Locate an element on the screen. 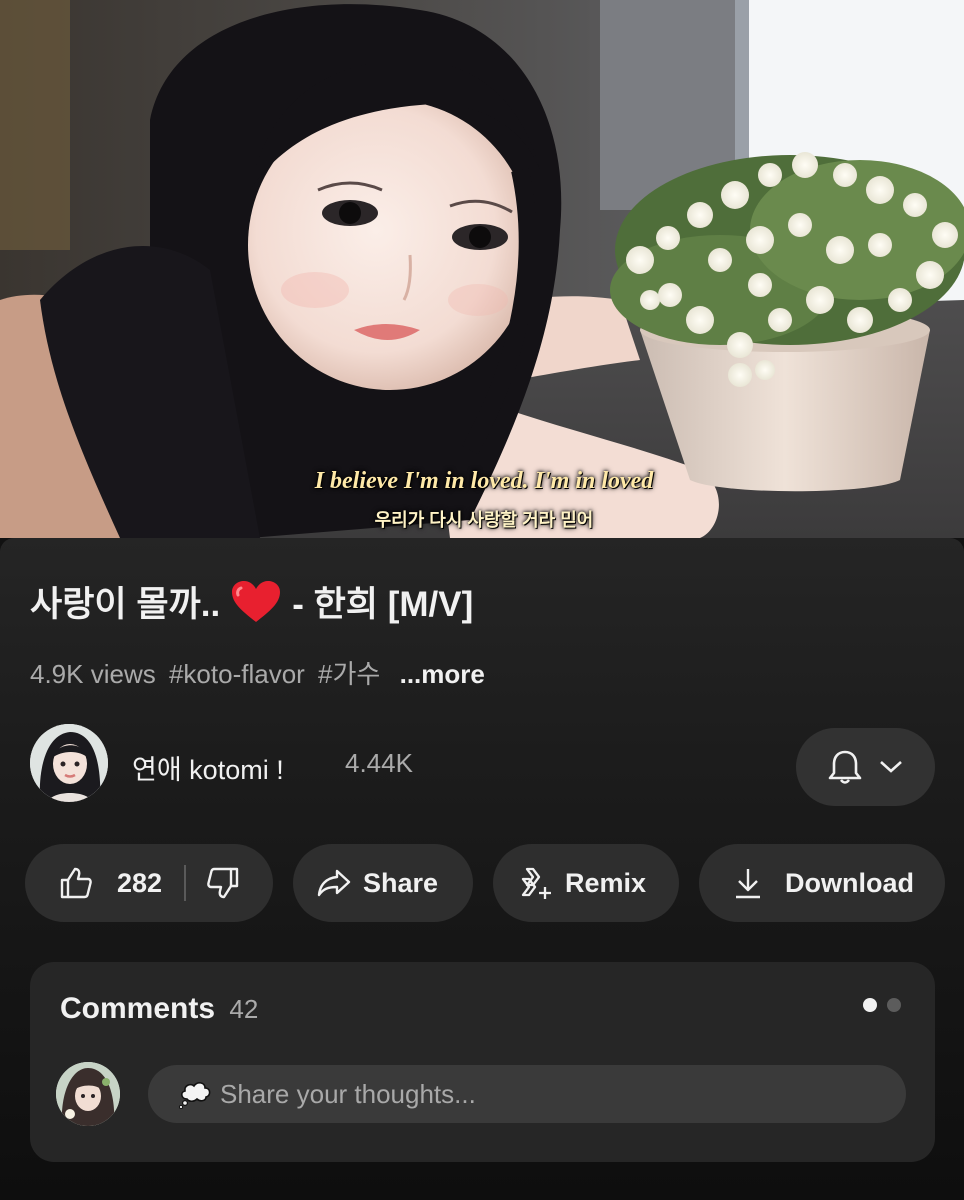 This screenshot has height=1200, width=964. title-text-before: 사랑이 몰까.. is located at coordinates (125, 604).